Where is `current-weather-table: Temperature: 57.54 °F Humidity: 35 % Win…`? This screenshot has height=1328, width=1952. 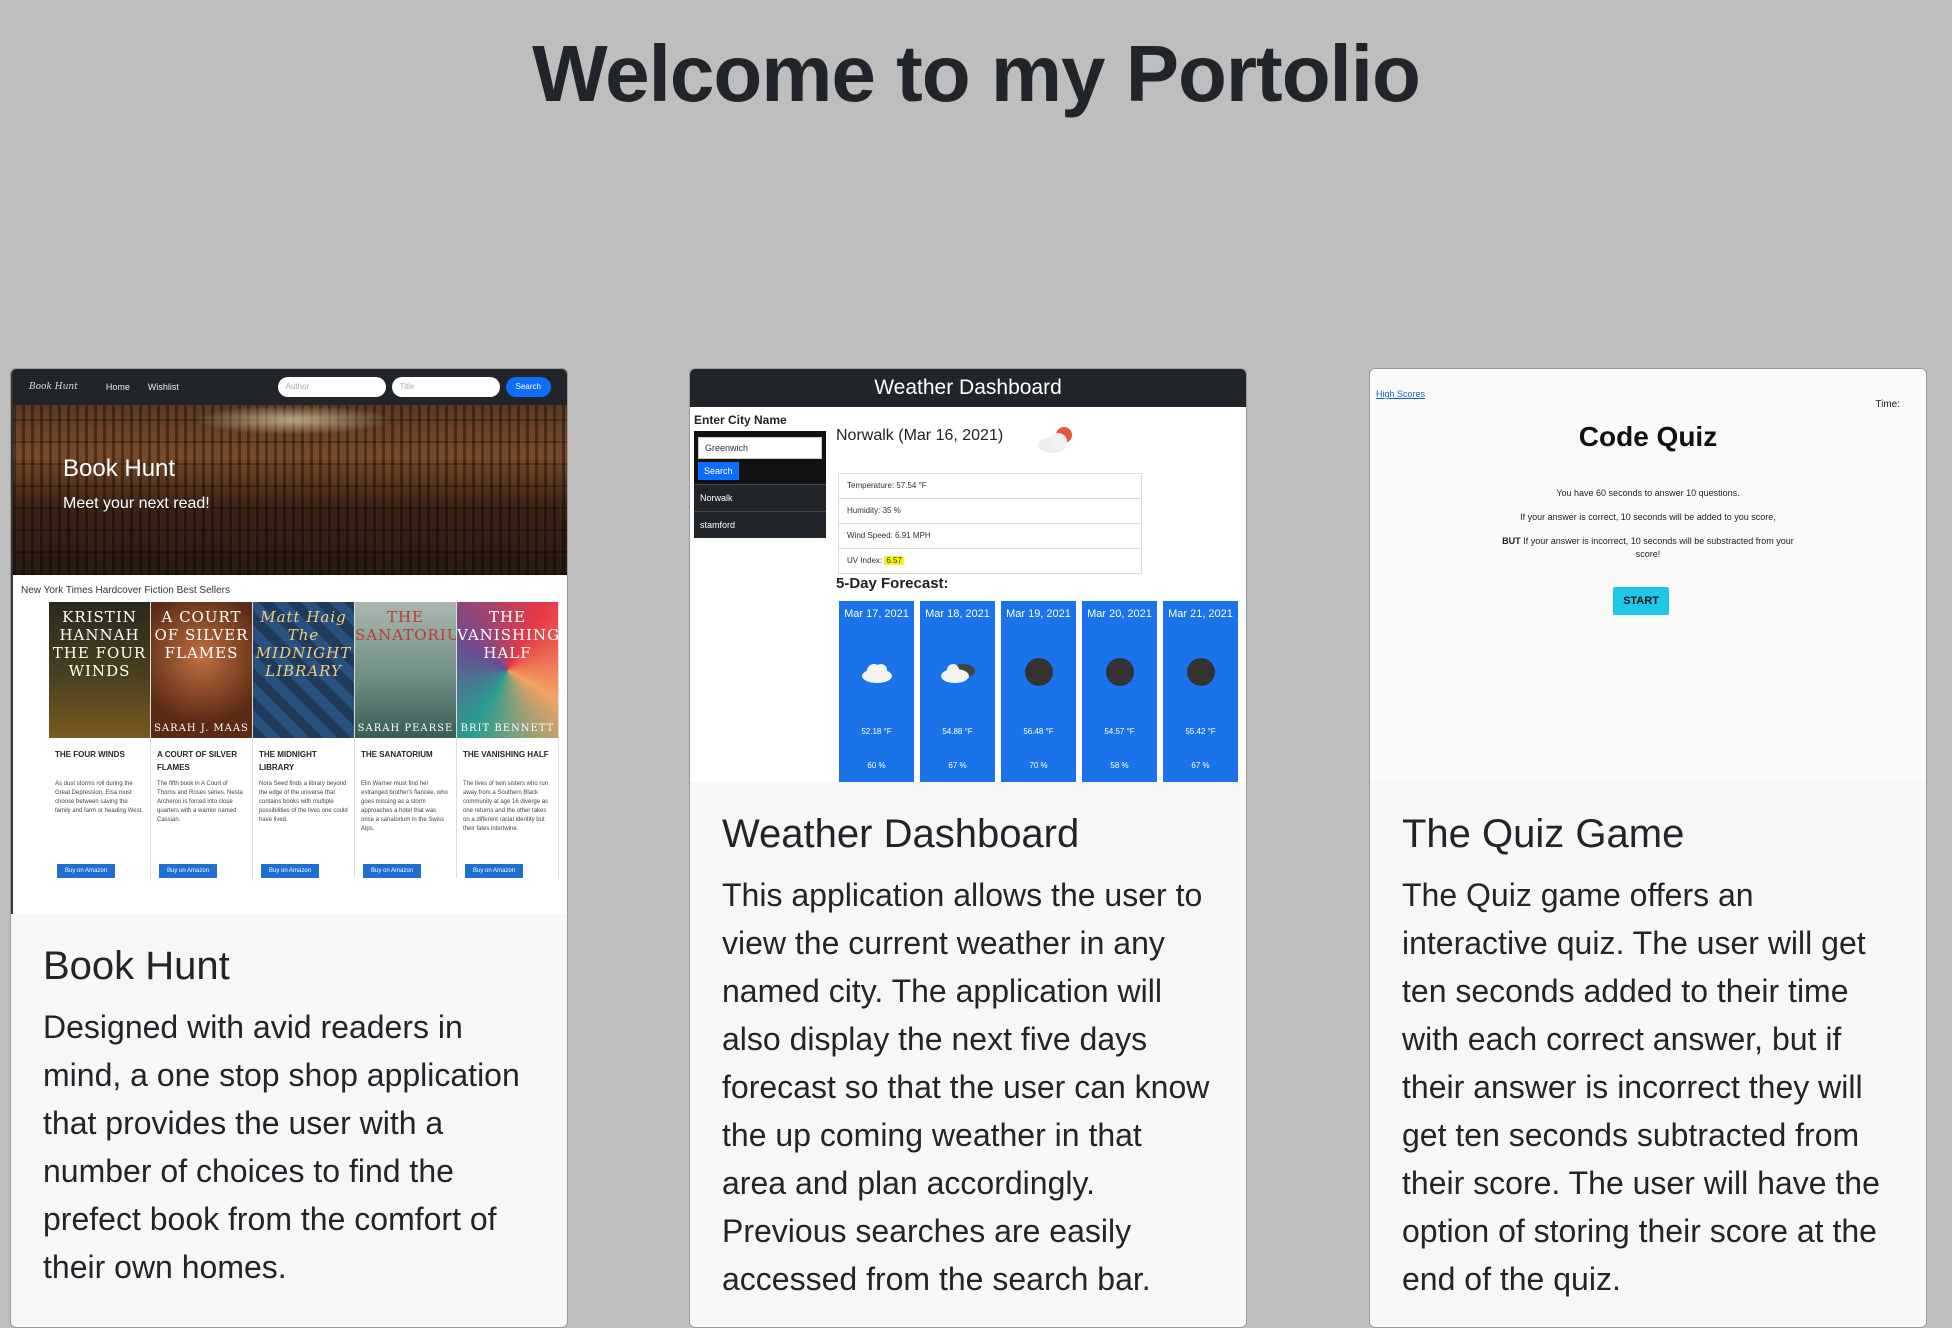 current-weather-table: Temperature: 57.54 °F Humidity: 35 % Win… is located at coordinates (990, 523).